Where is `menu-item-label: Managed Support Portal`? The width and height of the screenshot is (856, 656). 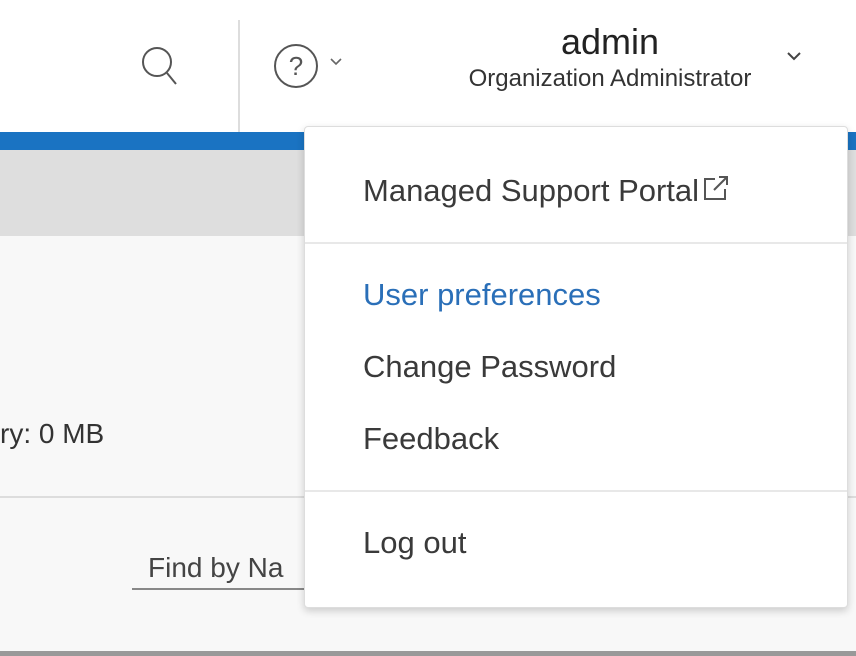
menu-item-label: Managed Support Portal is located at coordinates (531, 190).